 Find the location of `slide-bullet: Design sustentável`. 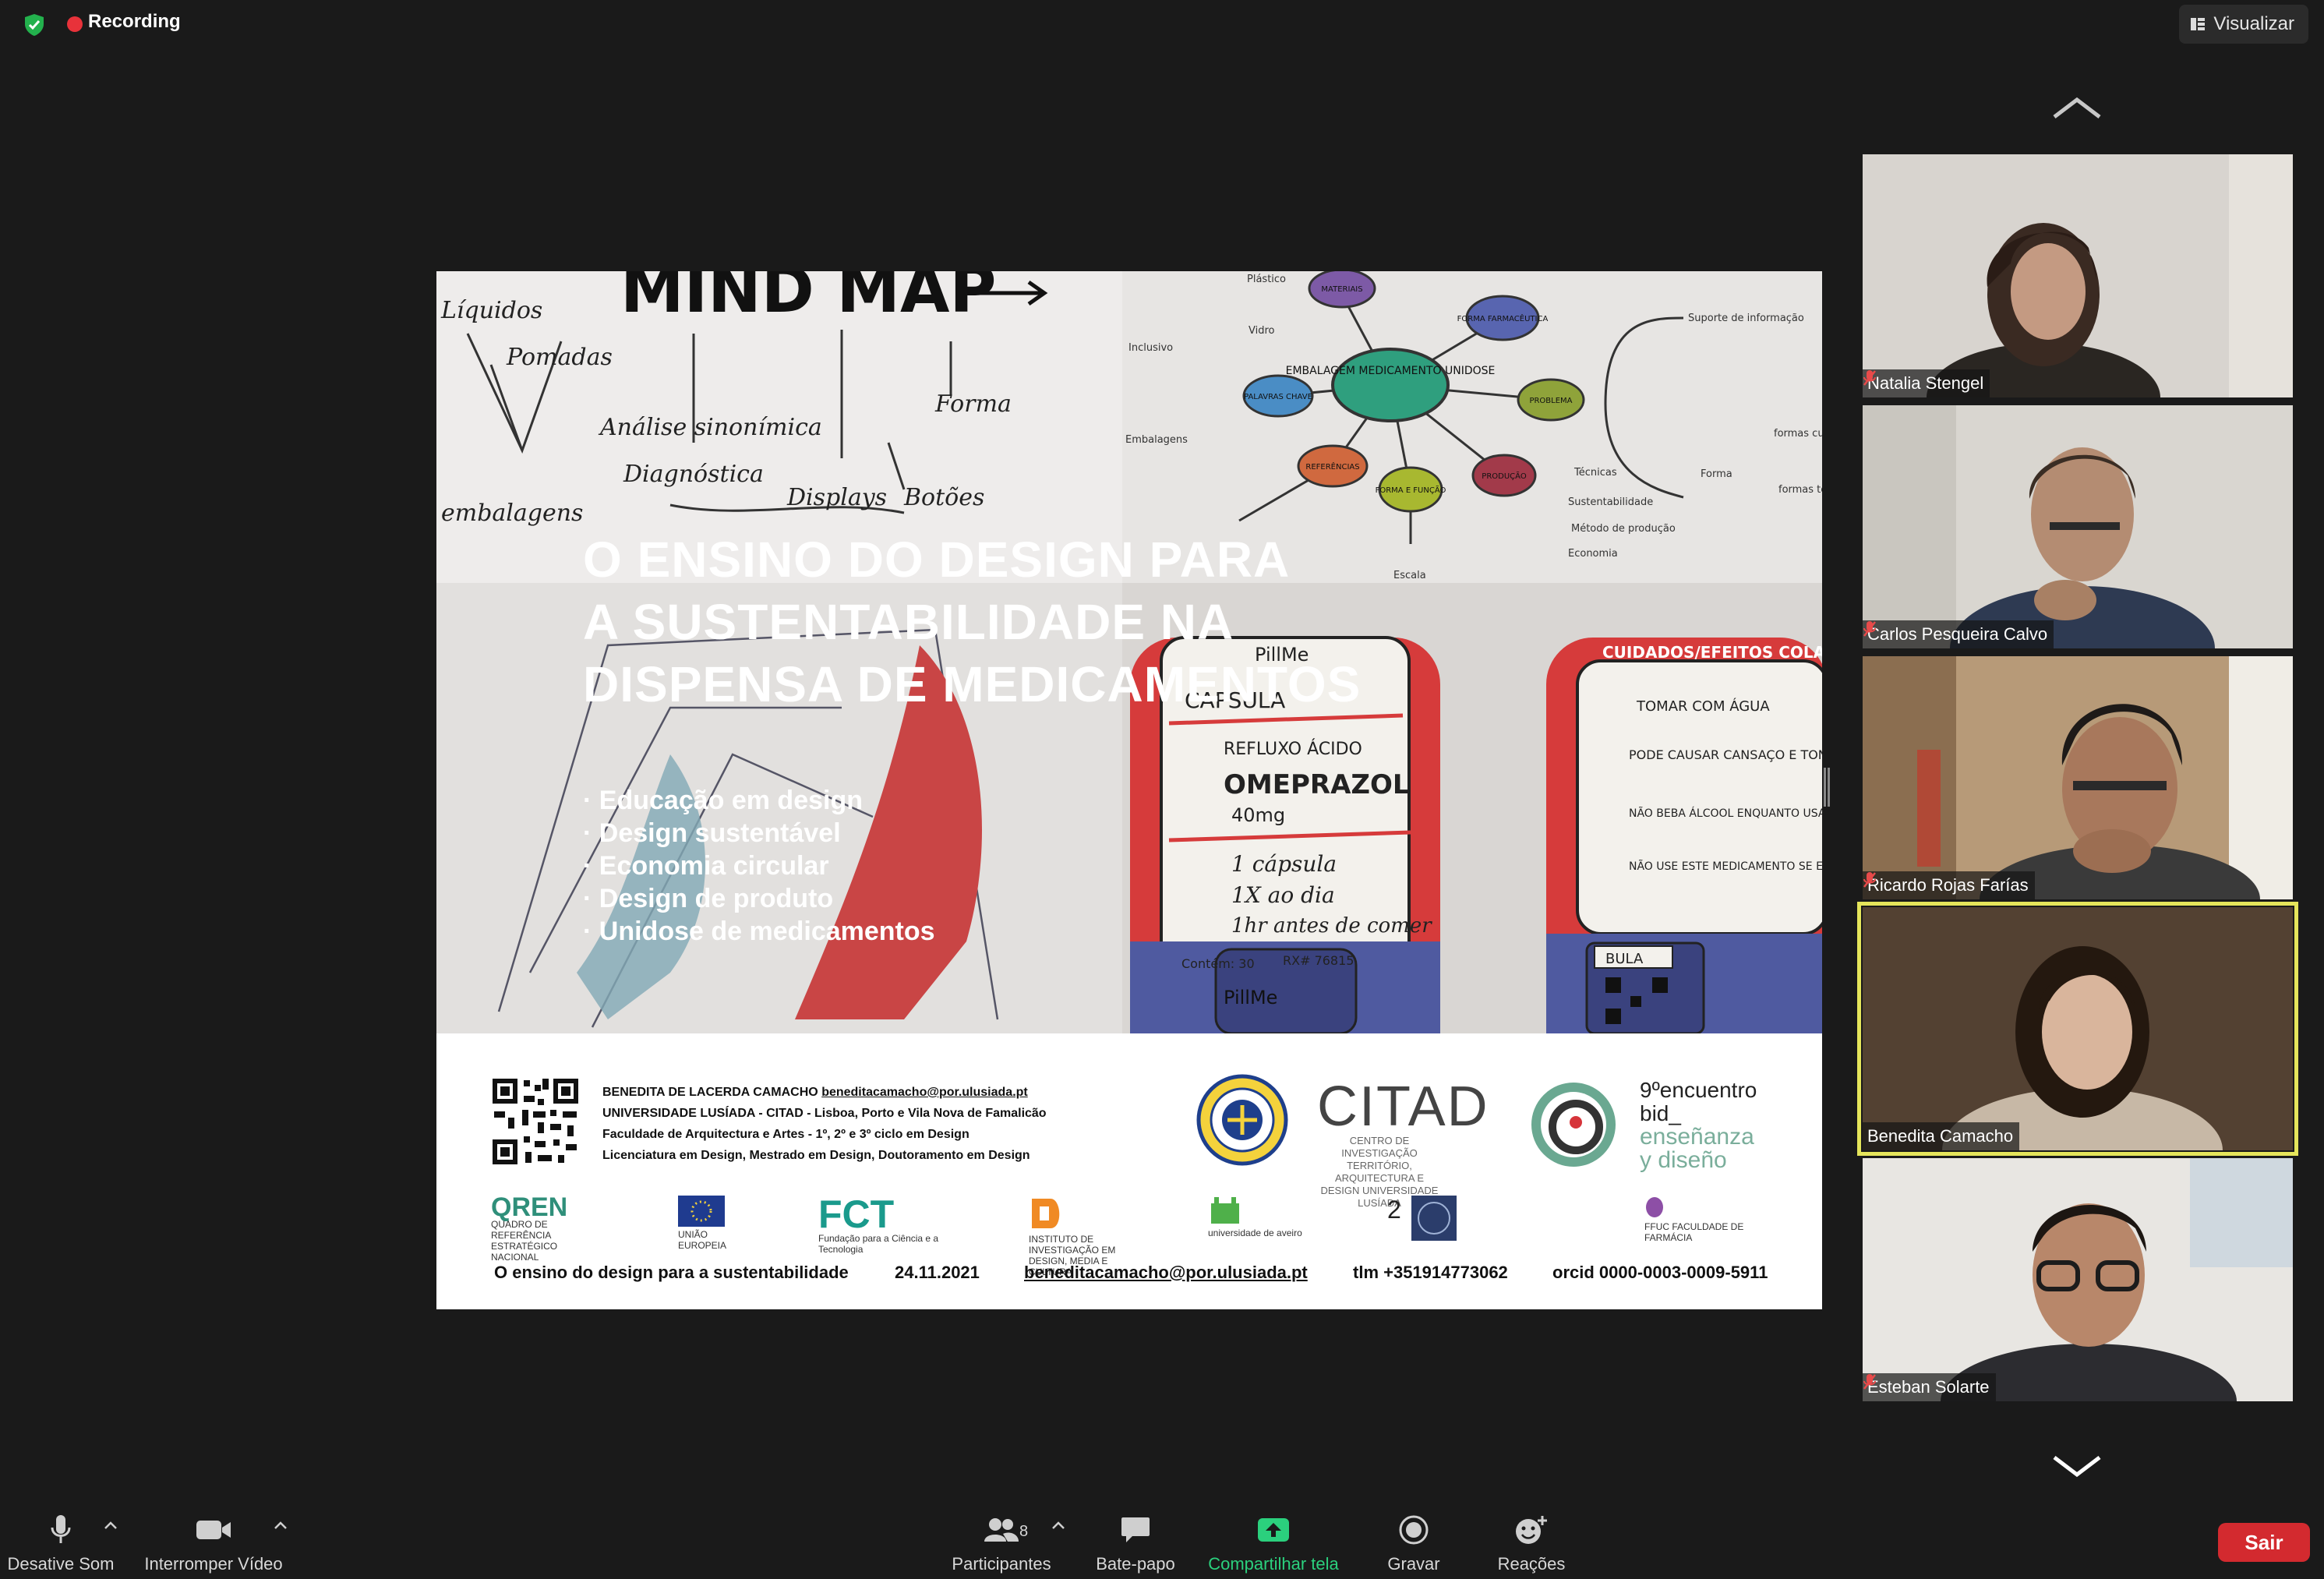

slide-bullet: Design sustentável is located at coordinates (759, 833).